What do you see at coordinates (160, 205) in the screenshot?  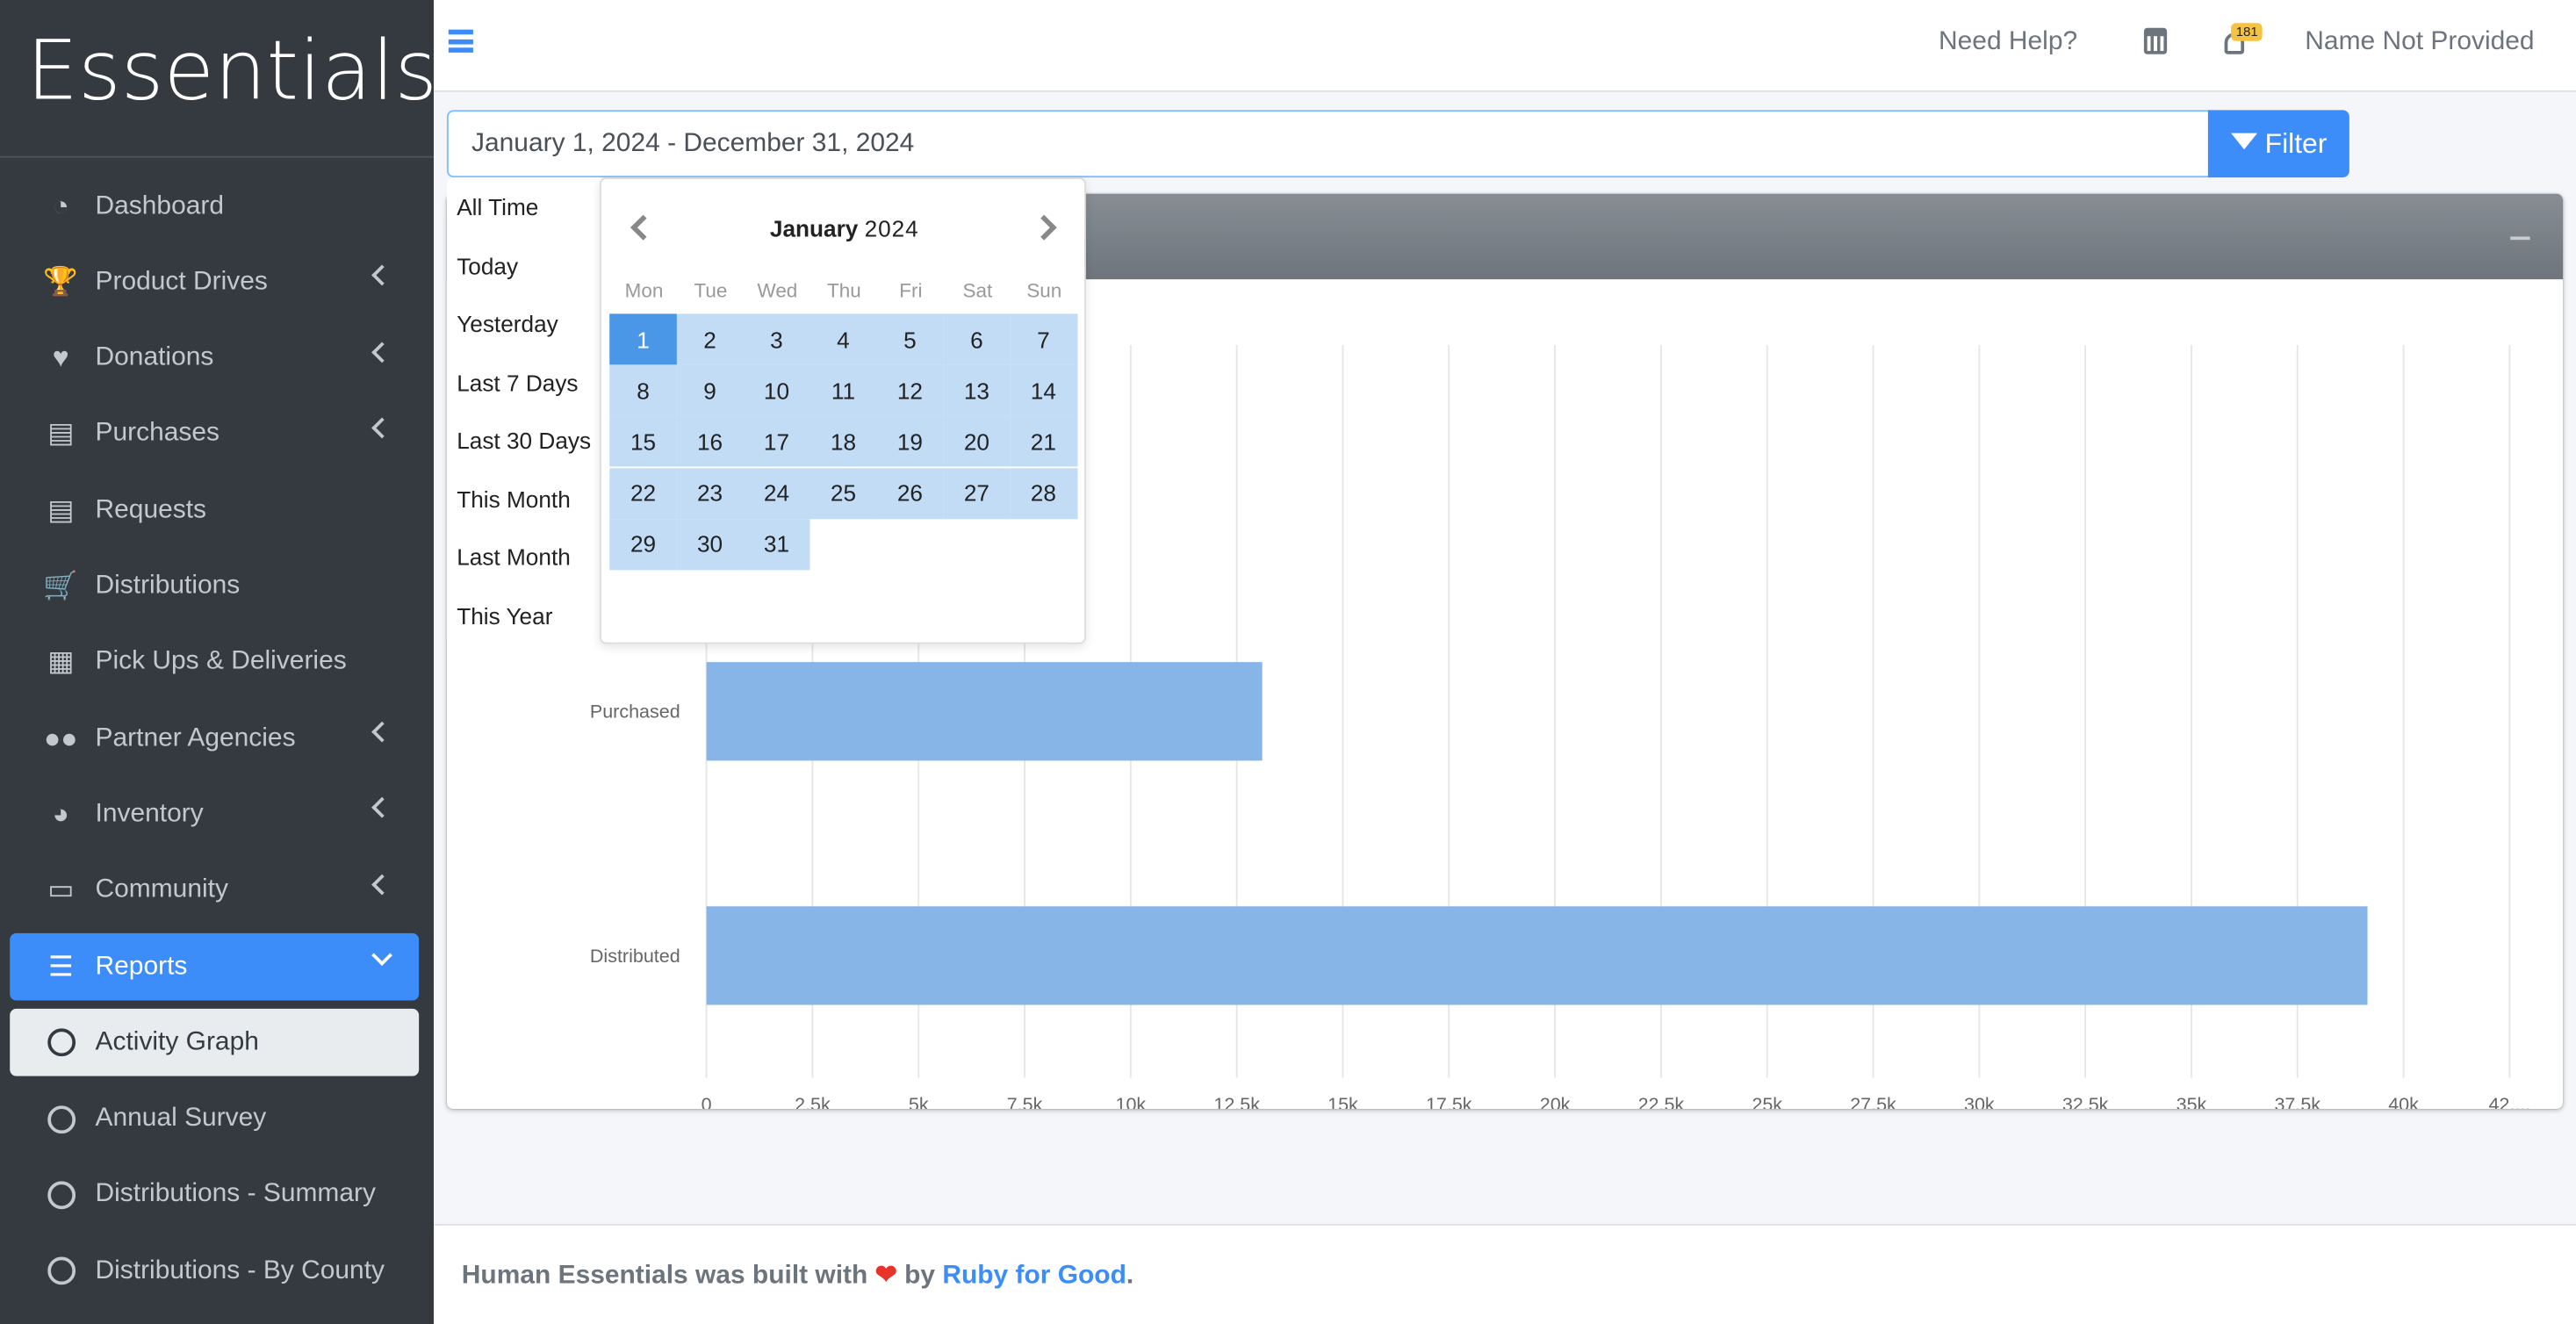 I see `sidebar-item-label: Dashboard` at bounding box center [160, 205].